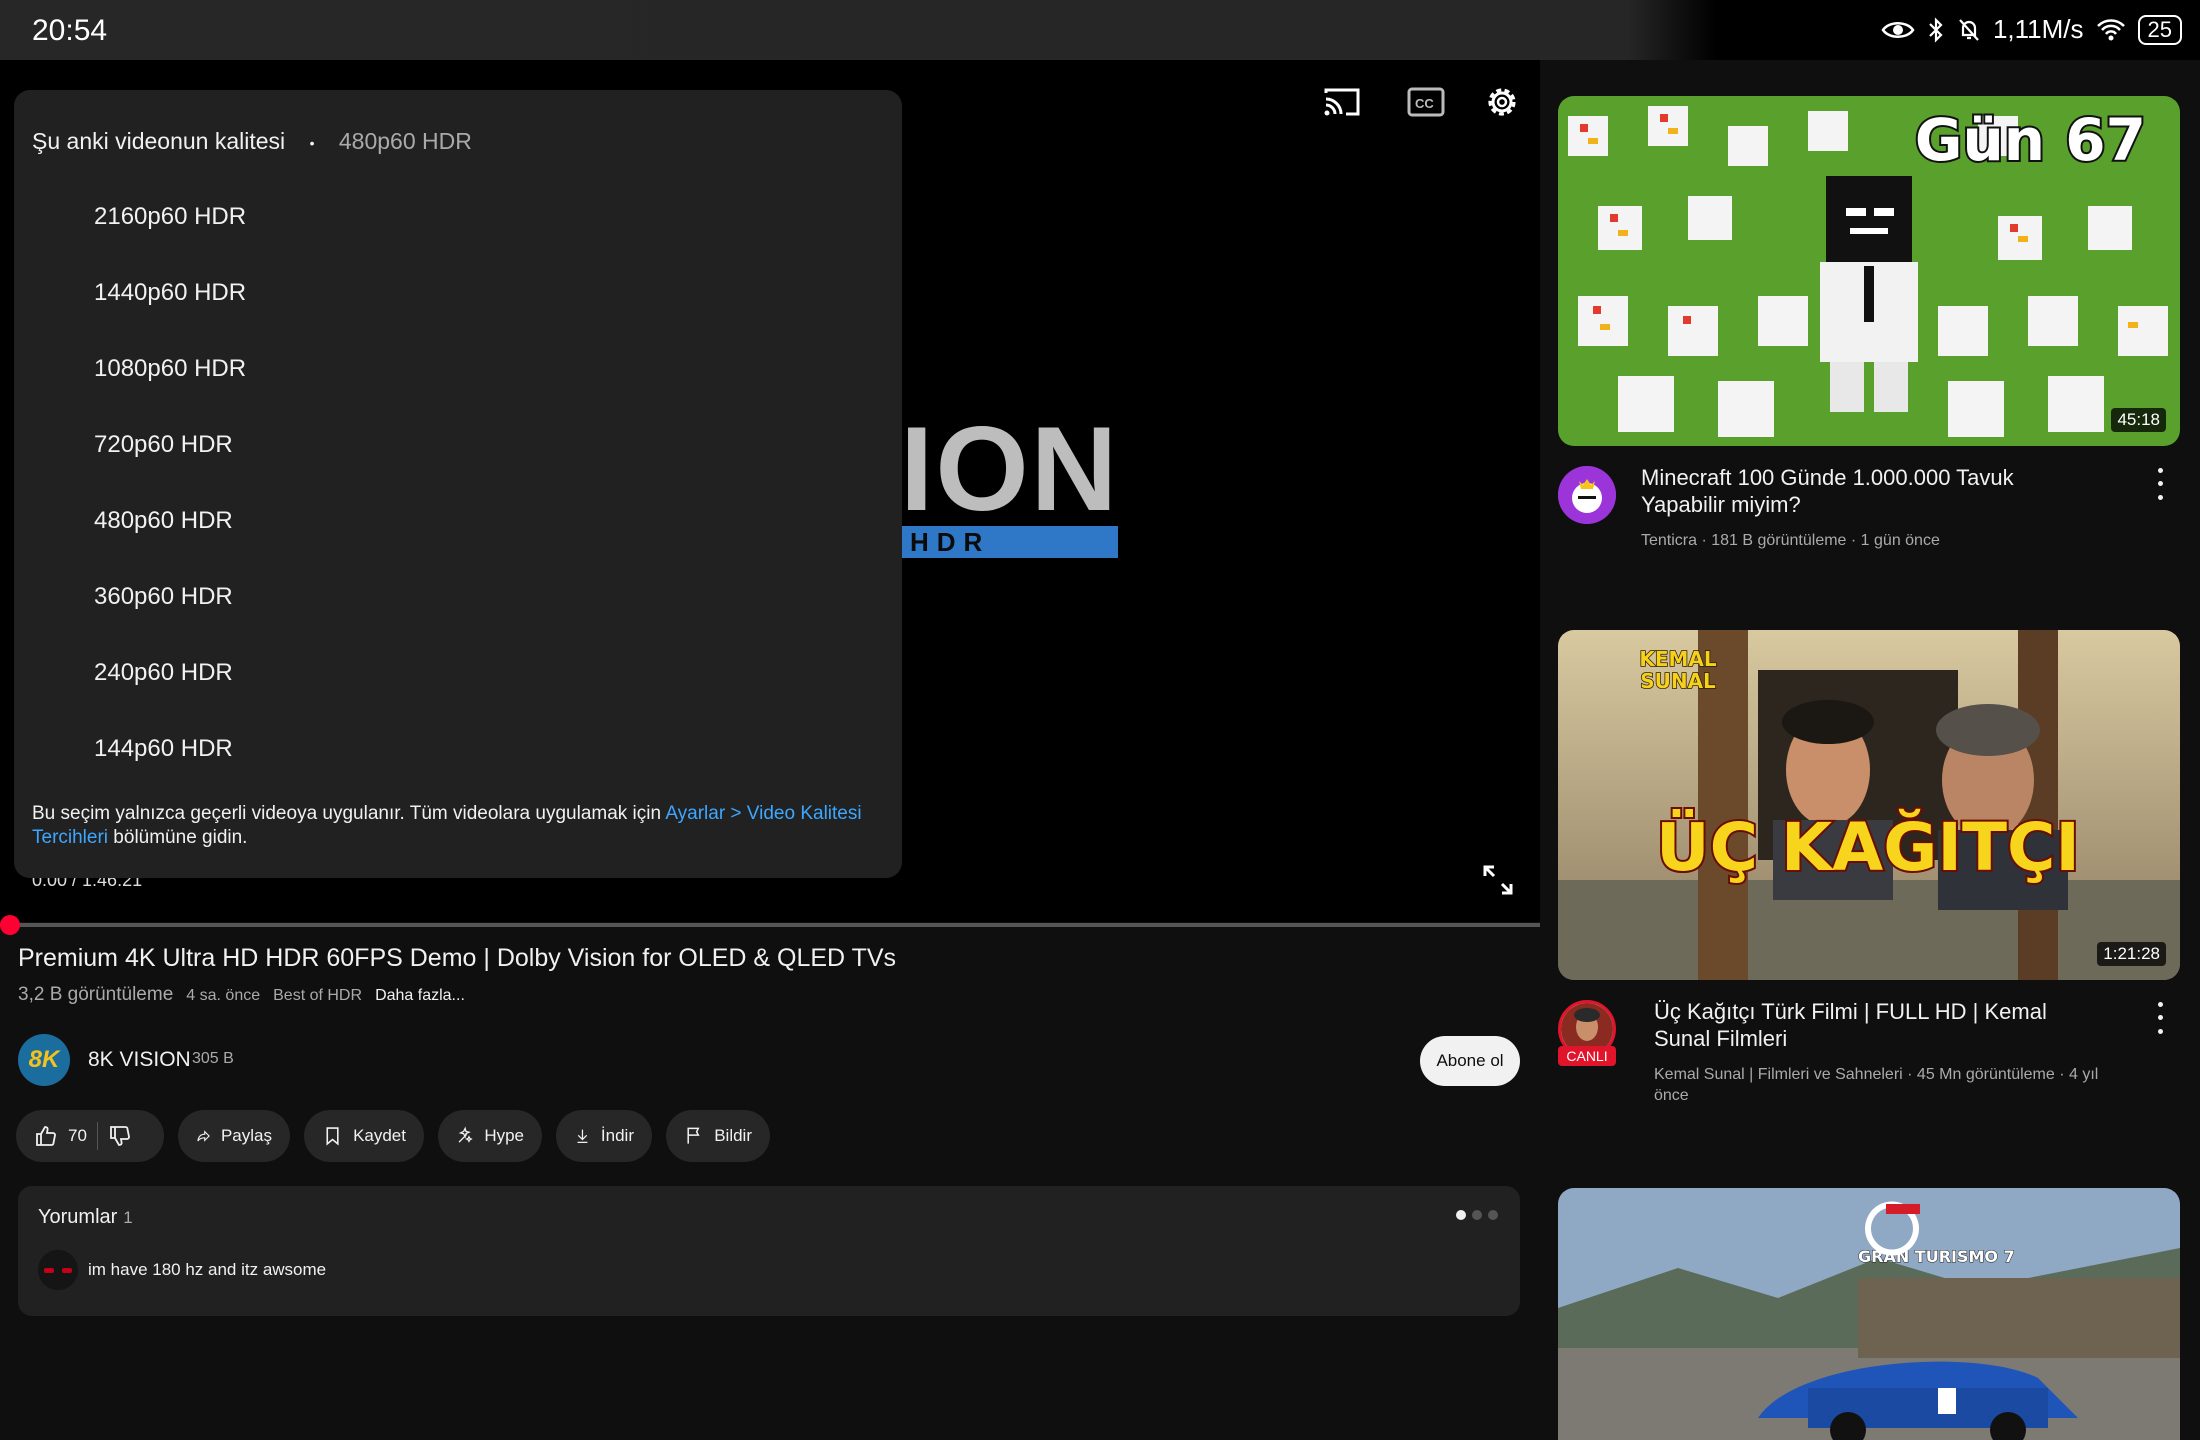 The width and height of the screenshot is (2200, 1440). I want to click on rec-views-2: 45 Mn görüntüleme, so click(1985, 1074).